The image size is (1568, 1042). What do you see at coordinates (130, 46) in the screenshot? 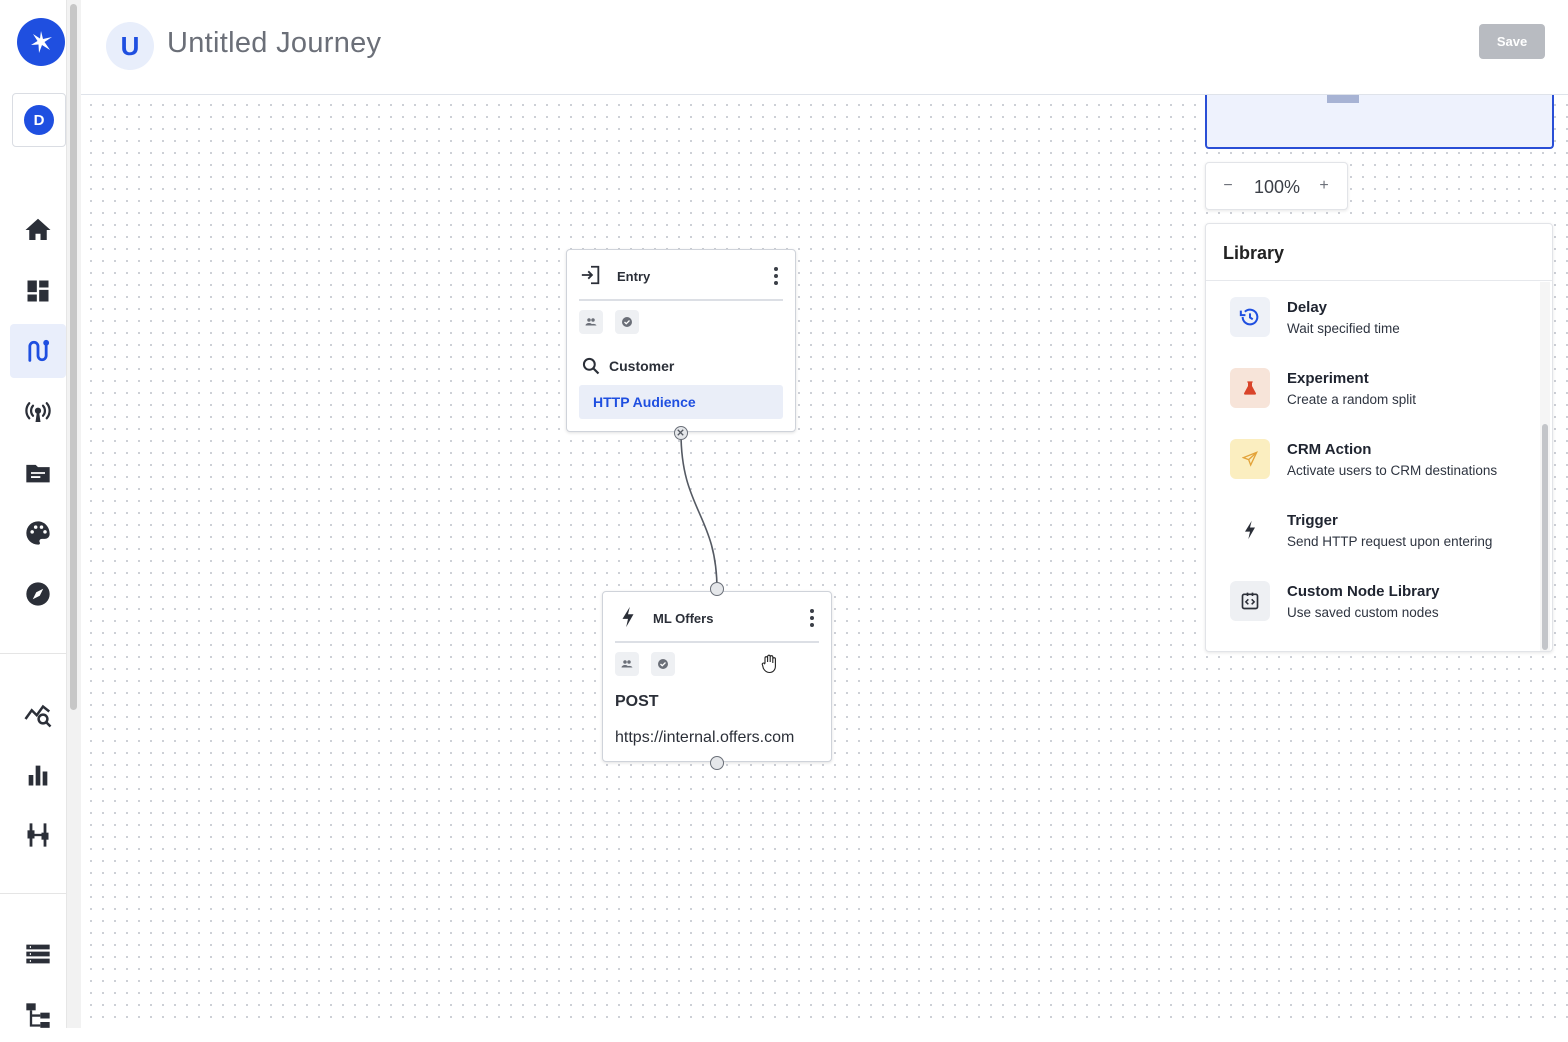
I see `journey-avatar: U` at bounding box center [130, 46].